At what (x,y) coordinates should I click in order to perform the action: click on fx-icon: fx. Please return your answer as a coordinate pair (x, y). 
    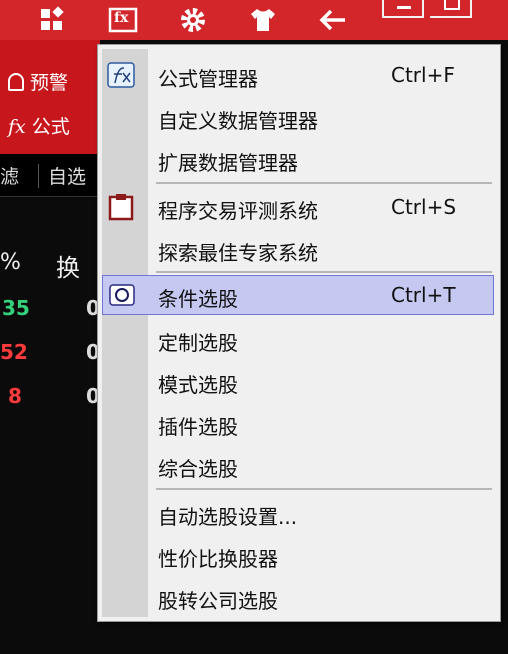
    Looking at the image, I should click on (17, 127).